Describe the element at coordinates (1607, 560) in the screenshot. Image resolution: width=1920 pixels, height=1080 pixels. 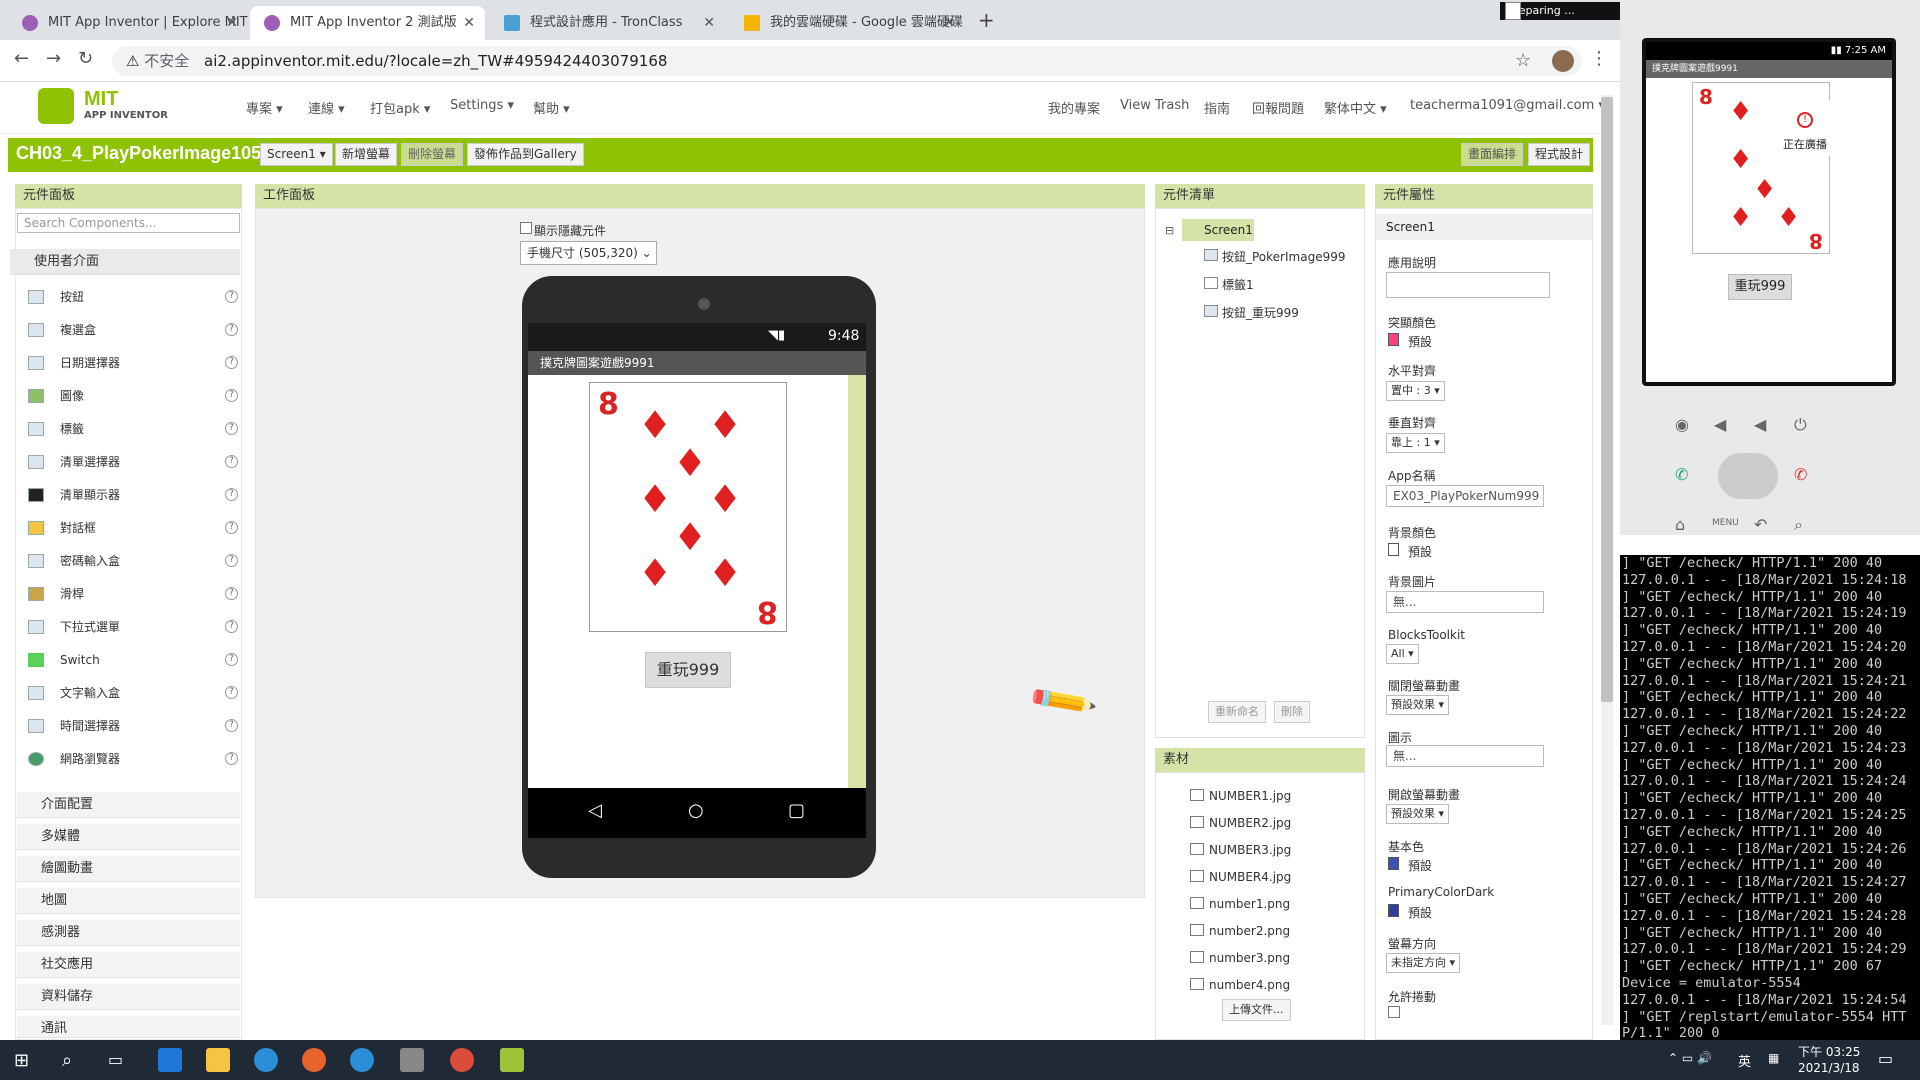
I see `page-scrollbar` at that location.